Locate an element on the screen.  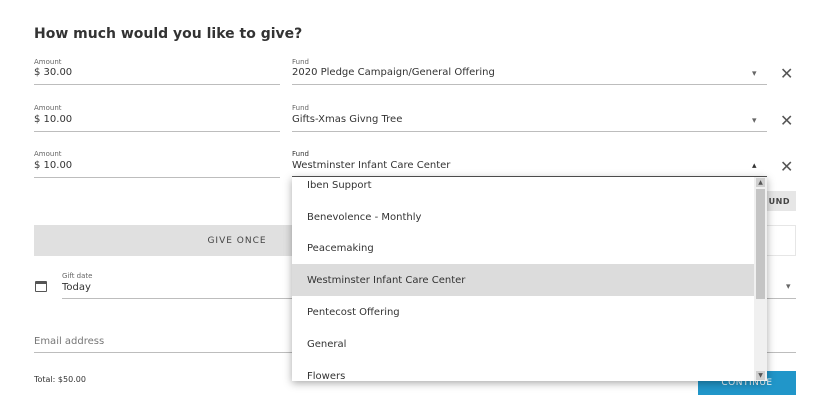
select-underline is located at coordinates (781, 298).